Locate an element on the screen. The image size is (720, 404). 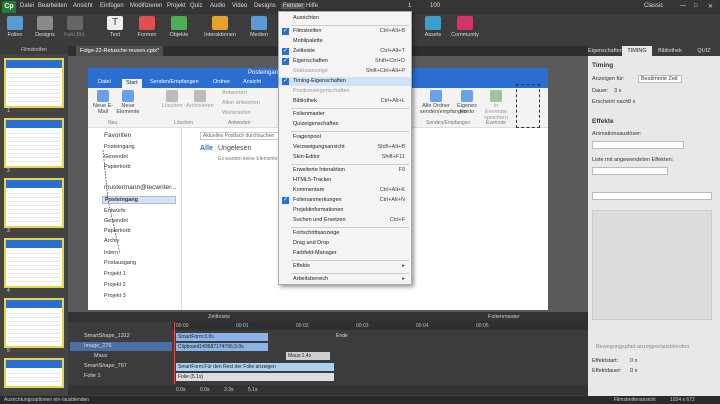
toolbar-formen: Formen is located at coordinates (147, 27).